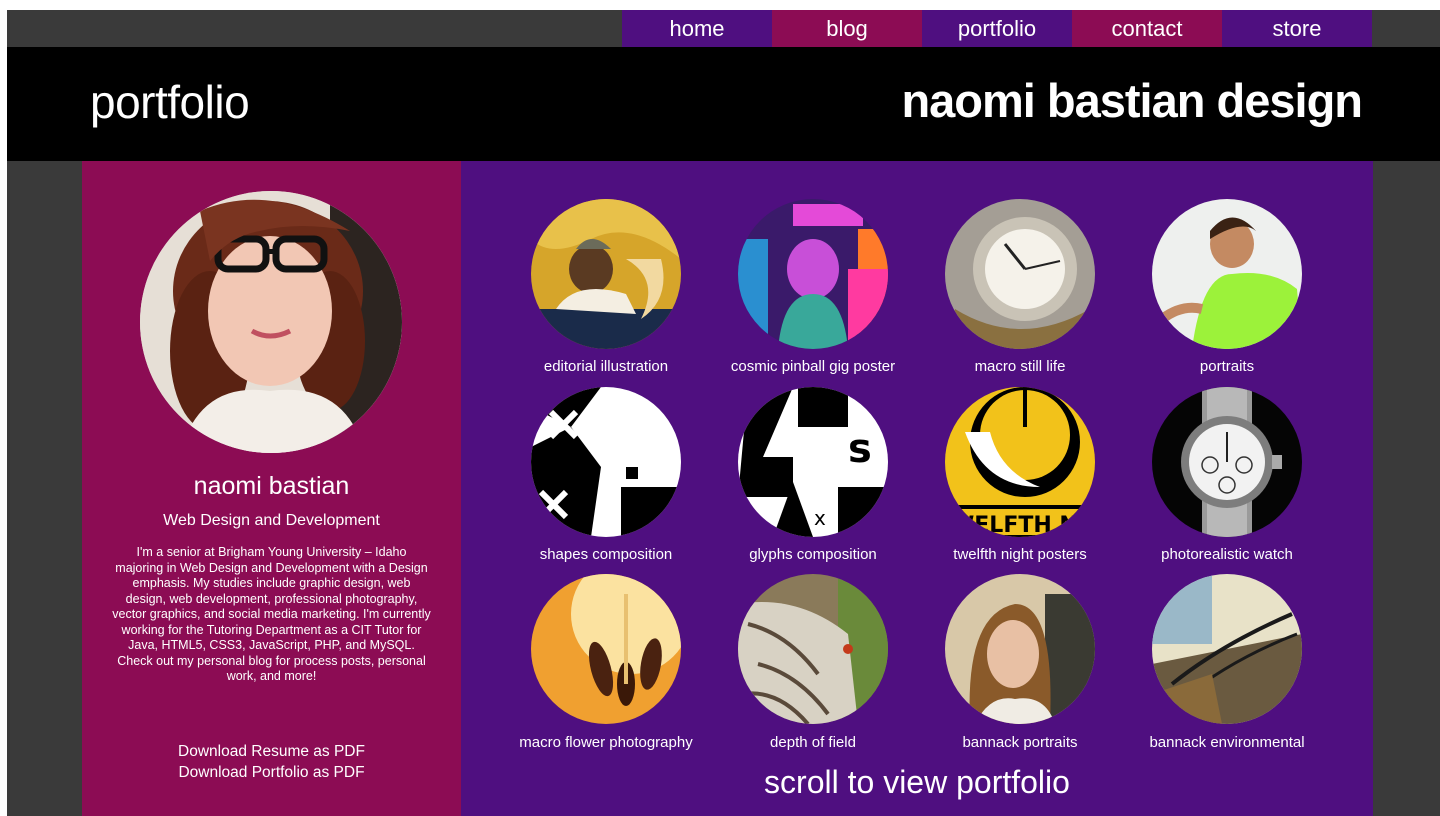  I want to click on download-resume-link: Download Resume as PDF, so click(271, 752).